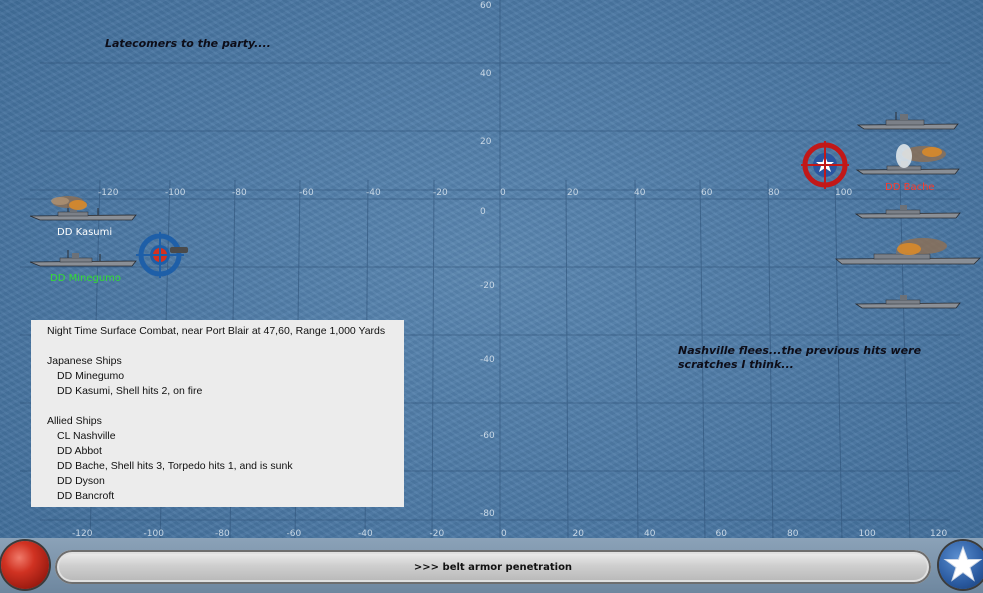 The width and height of the screenshot is (983, 593). I want to click on report-japanese-ship: DD Kasumi, Shell hits 2, on fire, so click(130, 391).